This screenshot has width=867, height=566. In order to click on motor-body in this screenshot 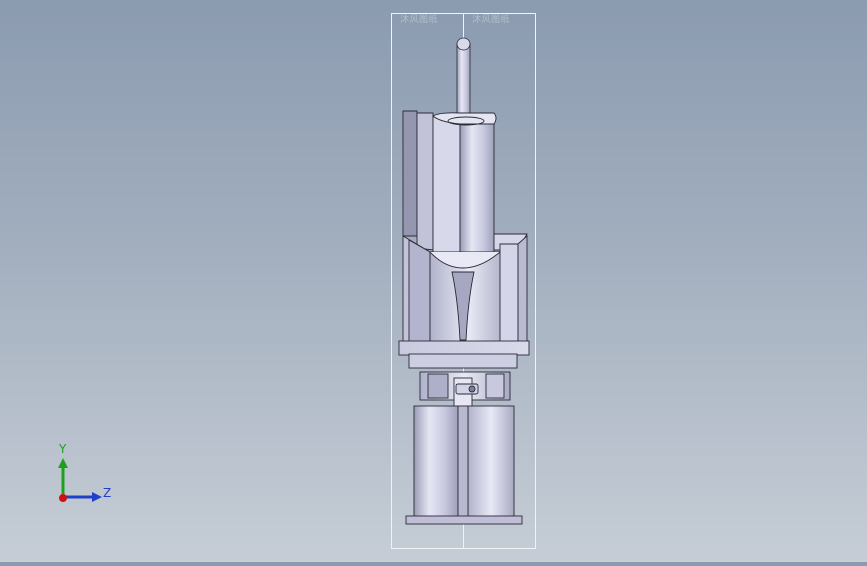, I will do `click(464, 465)`.